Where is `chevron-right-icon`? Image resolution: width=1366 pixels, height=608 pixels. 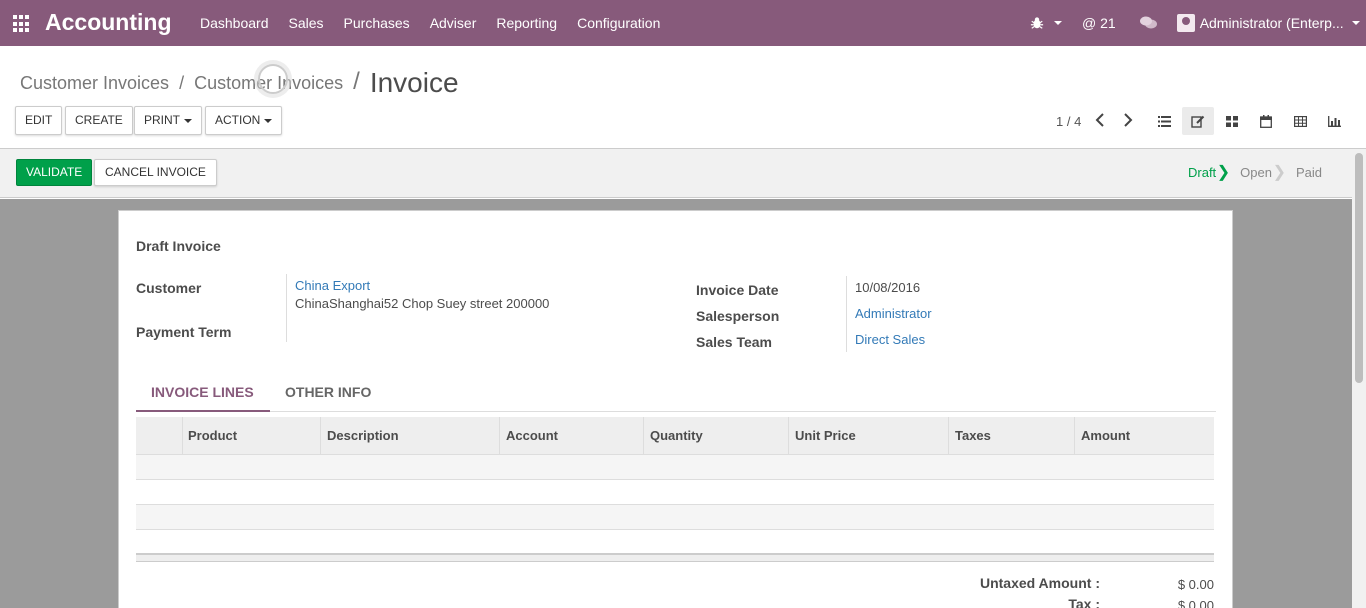 chevron-right-icon is located at coordinates (1128, 120).